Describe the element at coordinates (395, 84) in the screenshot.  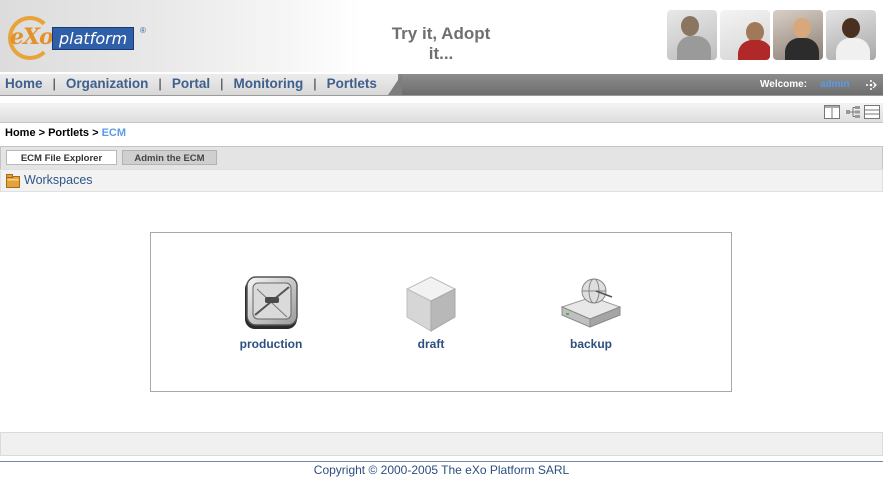
I see `navbar-slant` at that location.